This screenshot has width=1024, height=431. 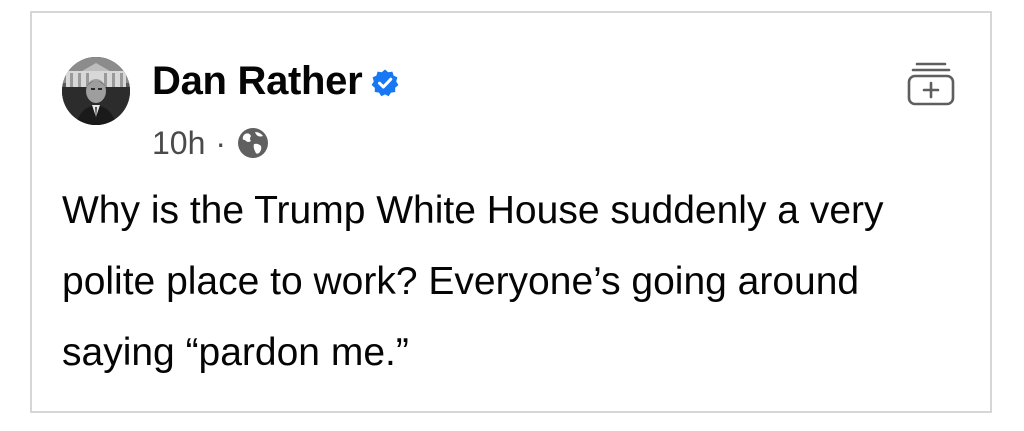 What do you see at coordinates (253, 143) in the screenshot?
I see `globe-icon` at bounding box center [253, 143].